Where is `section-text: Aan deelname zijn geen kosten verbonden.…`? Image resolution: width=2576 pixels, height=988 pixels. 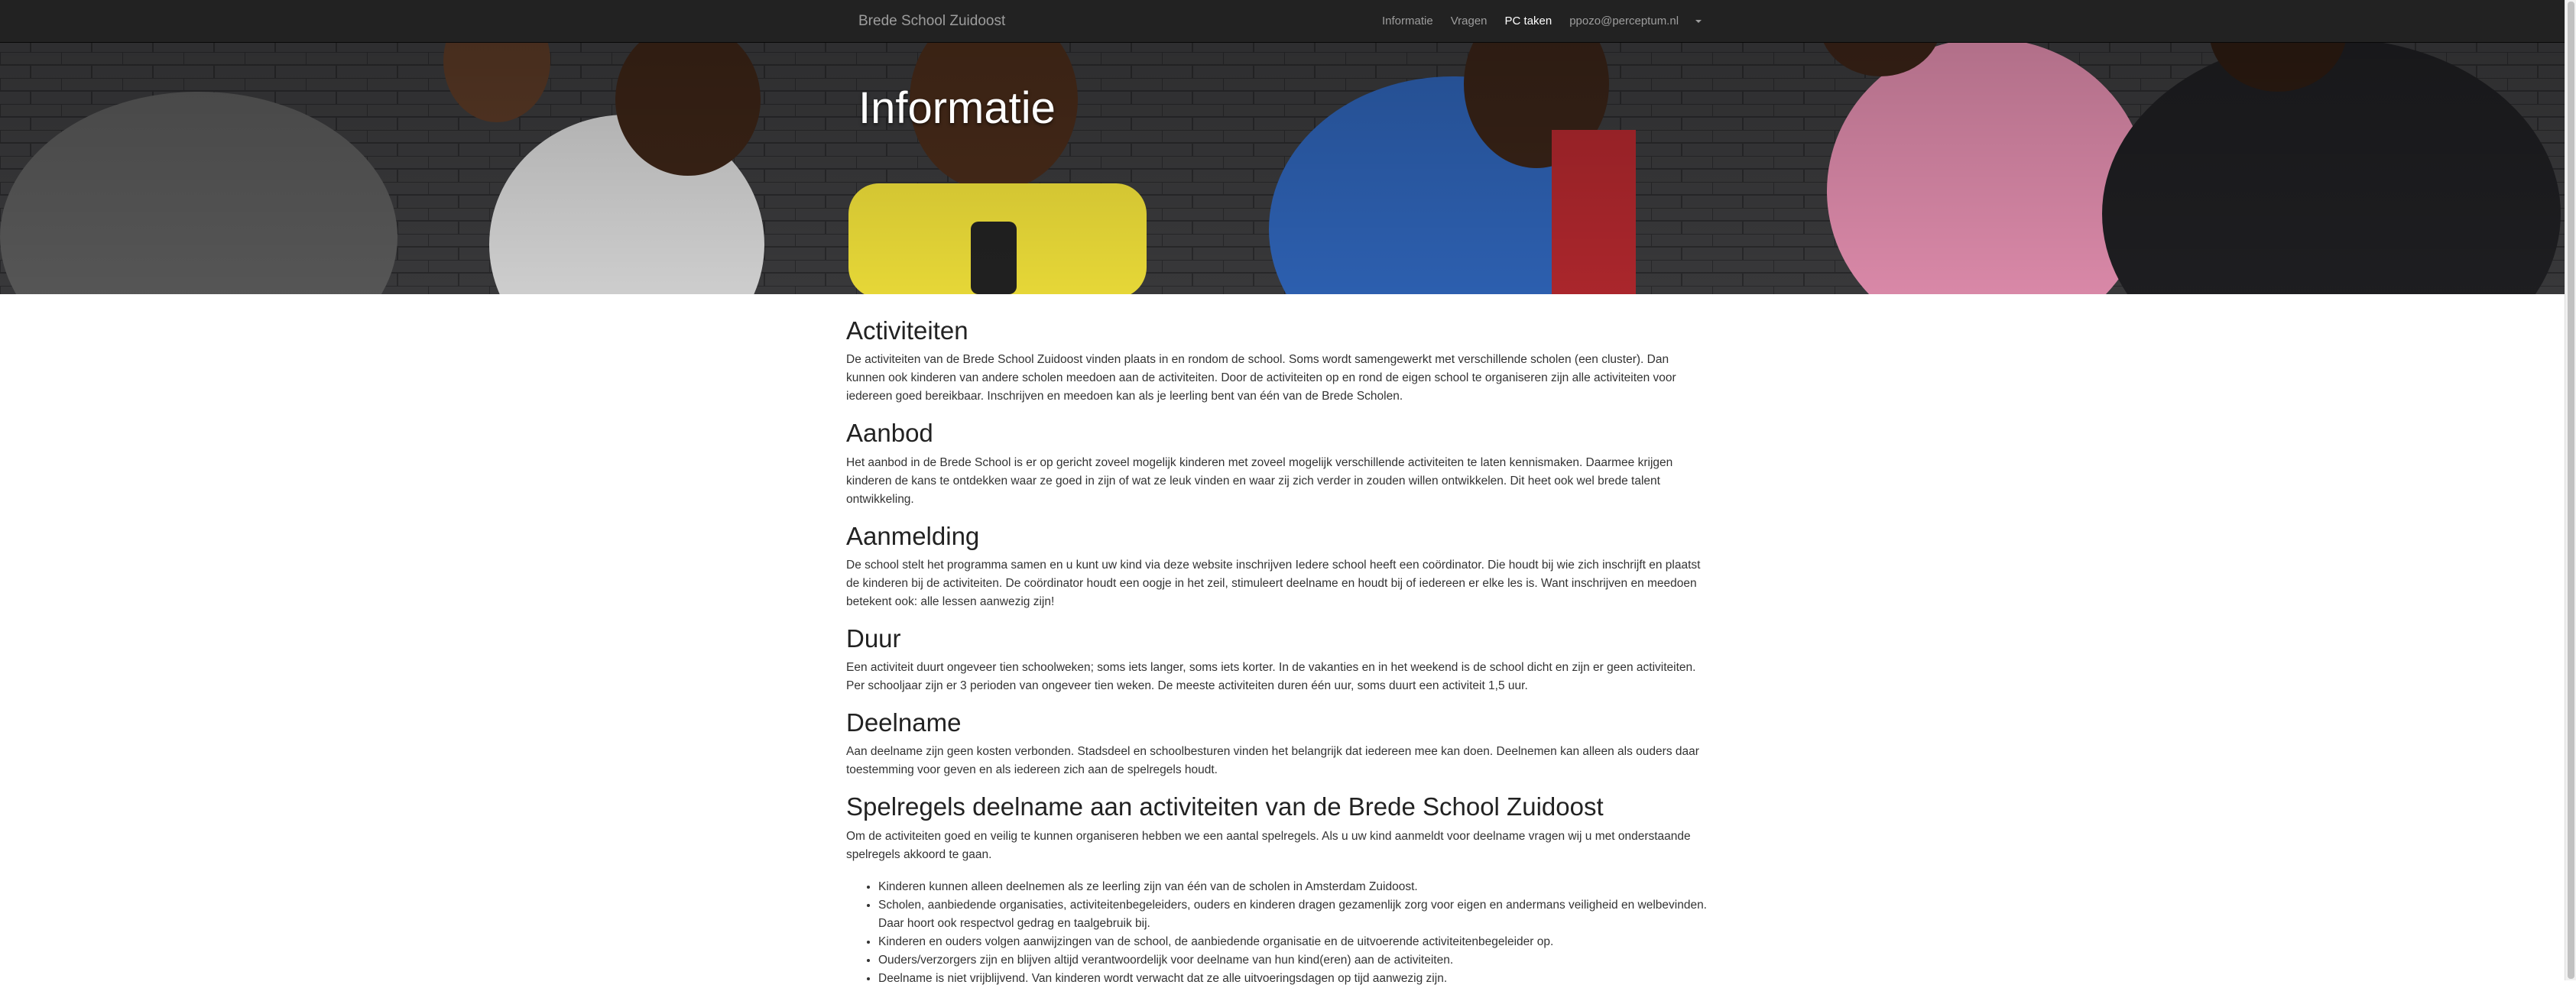
section-text: Aan deelname zijn geen kosten verbonden.… is located at coordinates (1272, 761).